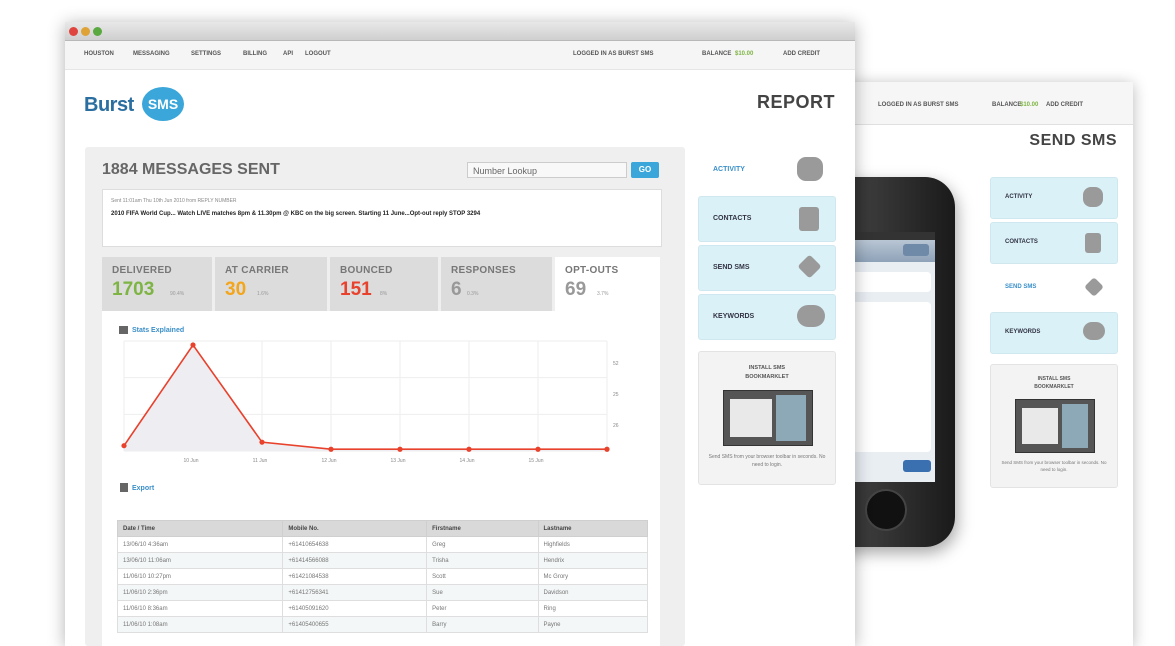 This screenshot has height=646, width=1175. What do you see at coordinates (200, 528) in the screenshot?
I see `col-date-time: Date / Time` at bounding box center [200, 528].